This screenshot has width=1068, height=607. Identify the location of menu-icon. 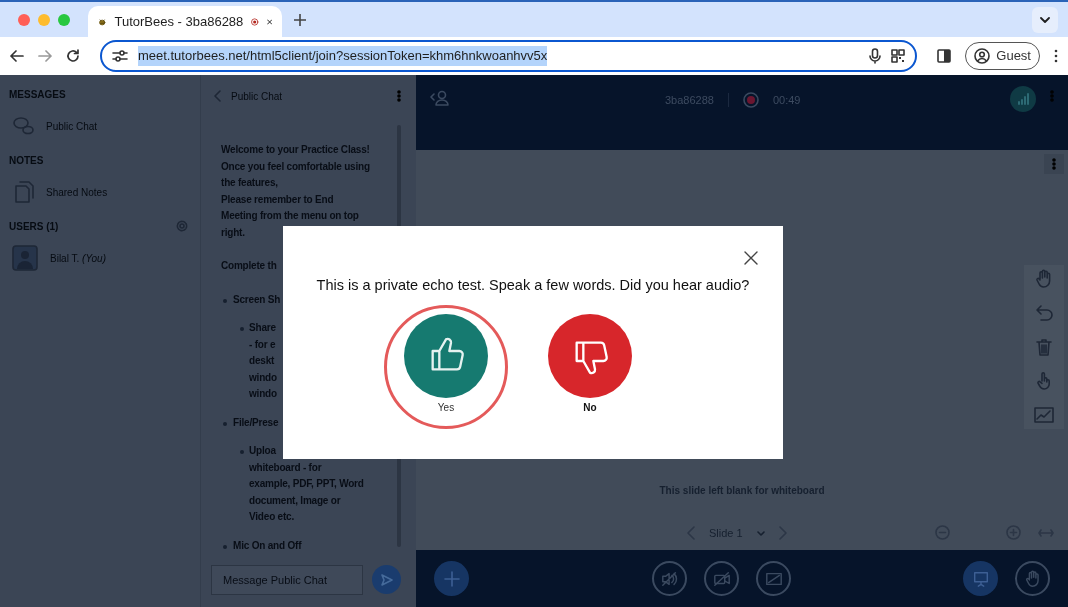
(1056, 56).